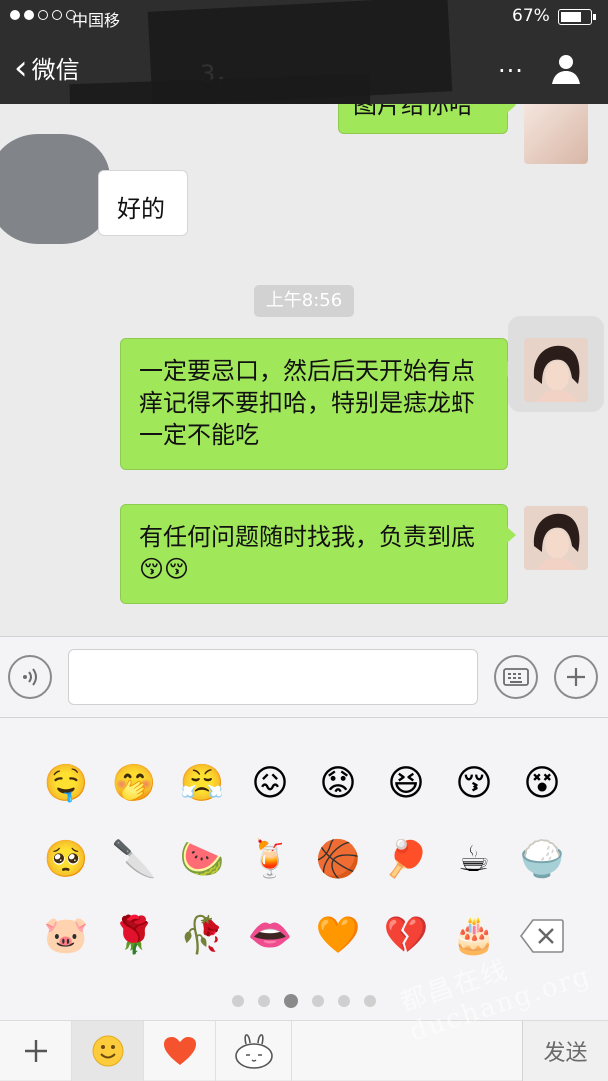  What do you see at coordinates (304, 1001) in the screenshot?
I see `page-indicator` at bounding box center [304, 1001].